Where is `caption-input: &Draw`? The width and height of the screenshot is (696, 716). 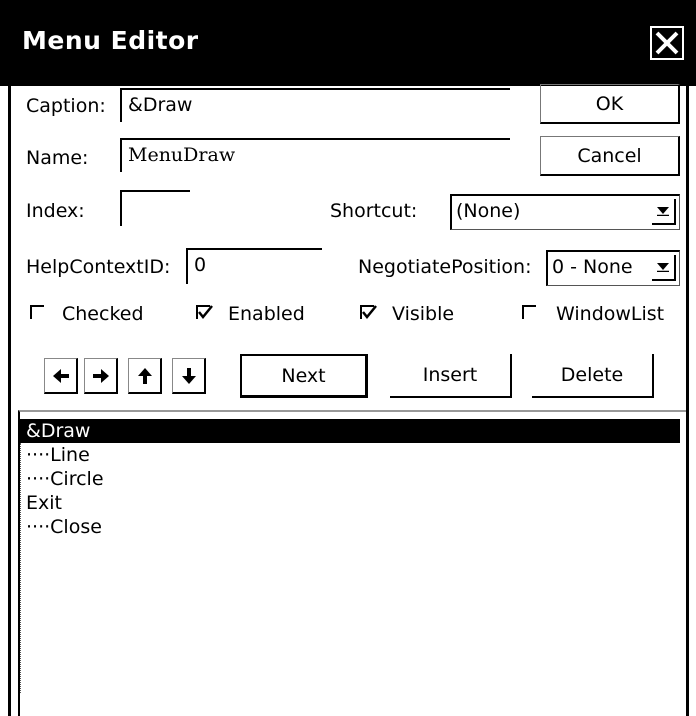
caption-input: &Draw is located at coordinates (315, 105).